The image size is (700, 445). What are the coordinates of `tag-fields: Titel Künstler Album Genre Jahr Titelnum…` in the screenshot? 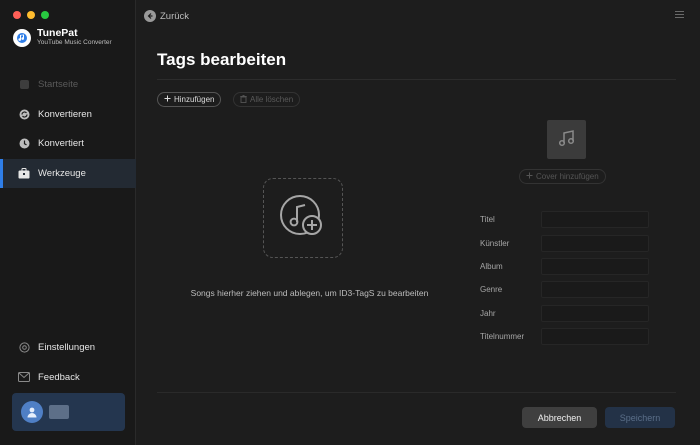 It's located at (567, 278).